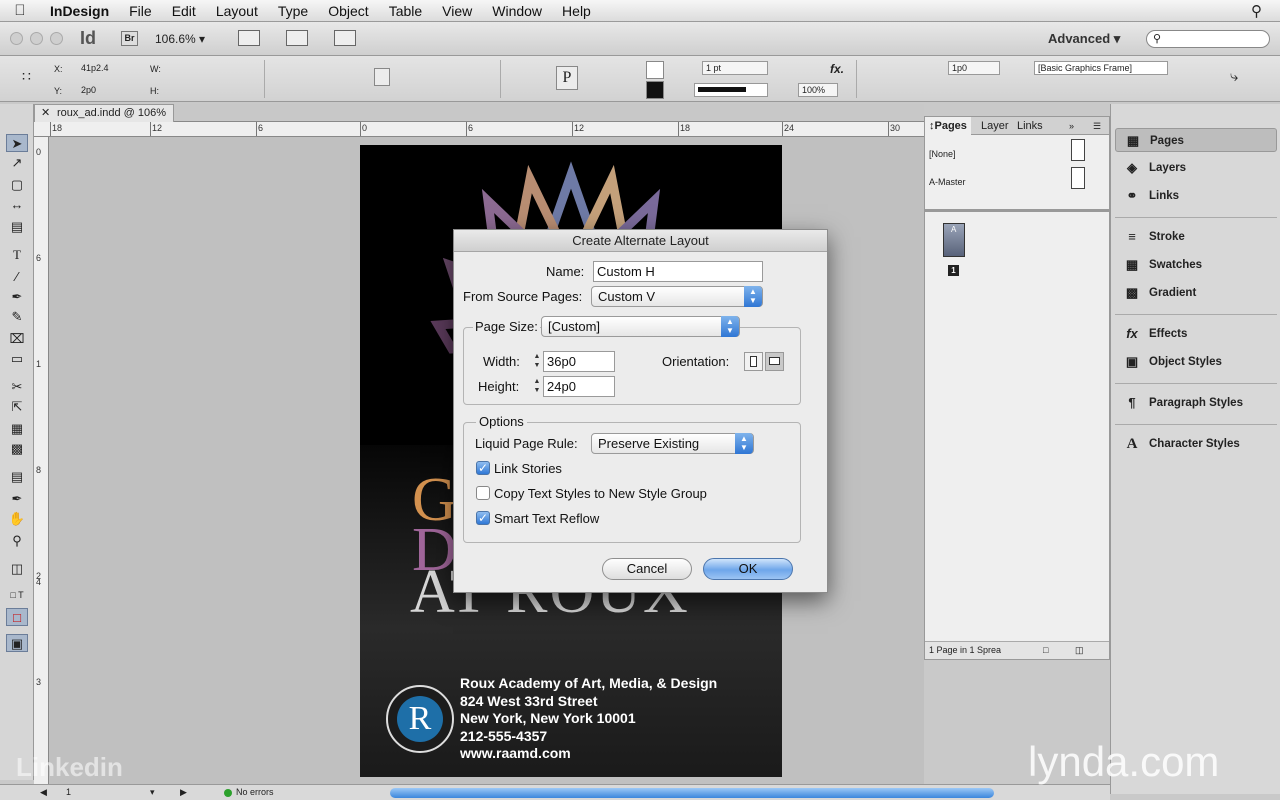  What do you see at coordinates (1017, 210) in the screenshot?
I see `panel-divider` at bounding box center [1017, 210].